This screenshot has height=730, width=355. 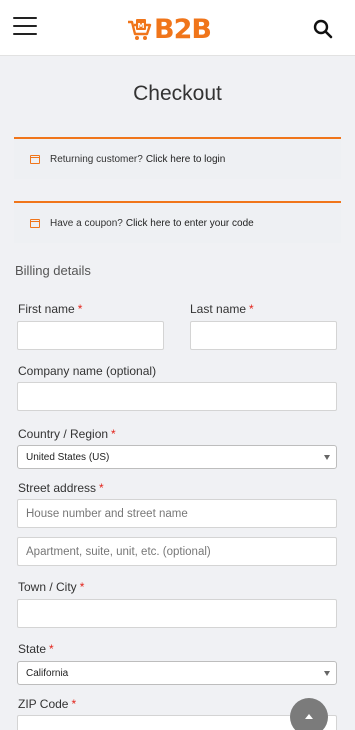 I want to click on billing-details-heading: Billing details, so click(x=53, y=270).